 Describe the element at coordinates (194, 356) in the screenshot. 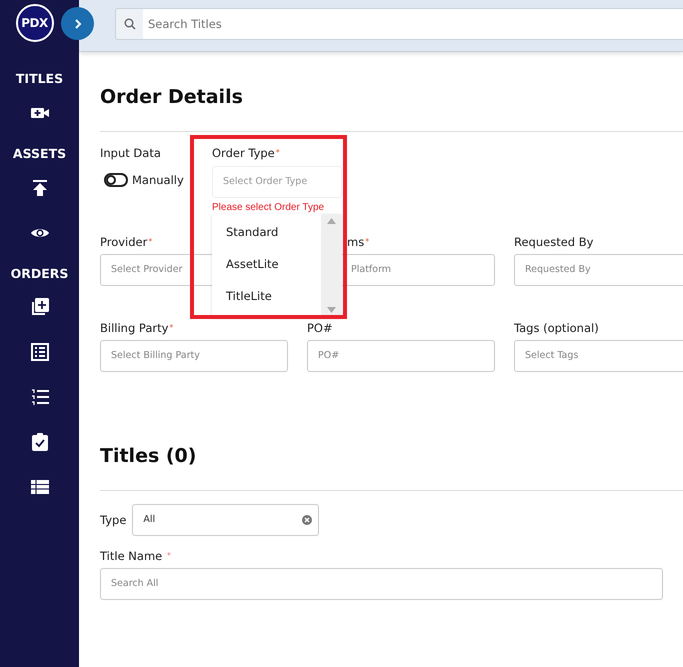

I see `input-field: Select Billing Party` at that location.